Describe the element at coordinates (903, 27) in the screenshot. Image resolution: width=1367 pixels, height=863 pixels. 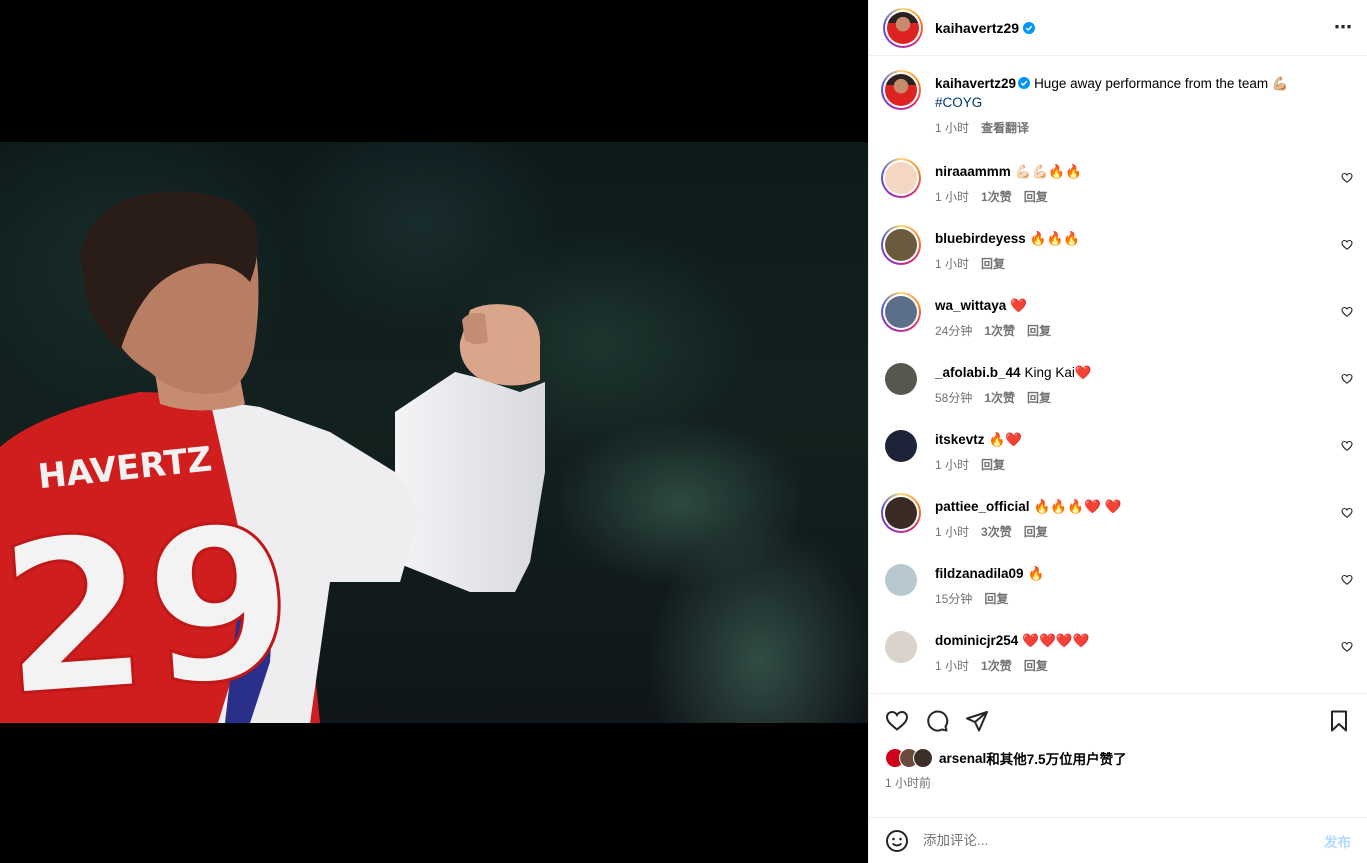
I see `author-avatar-ring` at that location.